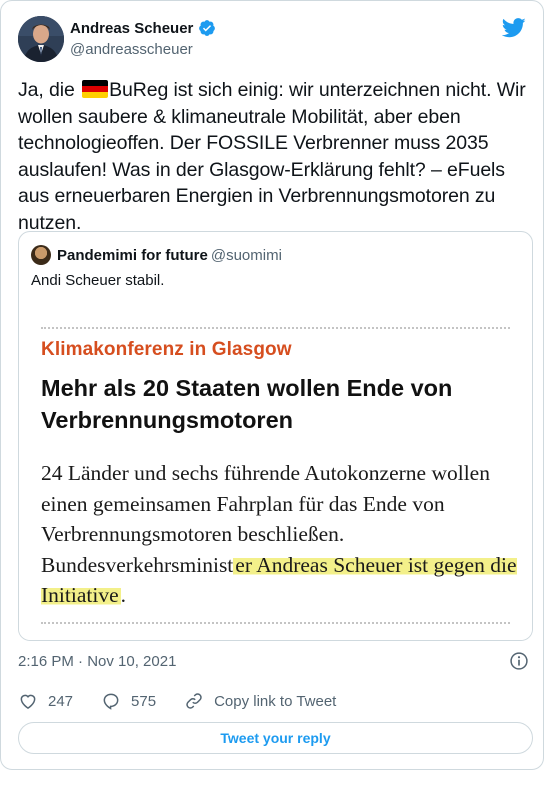 The image size is (544, 787). I want to click on reply-icon, so click(111, 701).